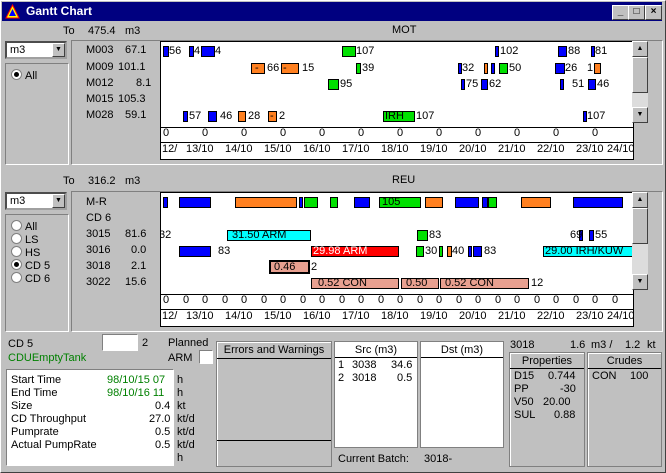 This screenshot has width=666, height=473. I want to click on cd-input, so click(120, 342).